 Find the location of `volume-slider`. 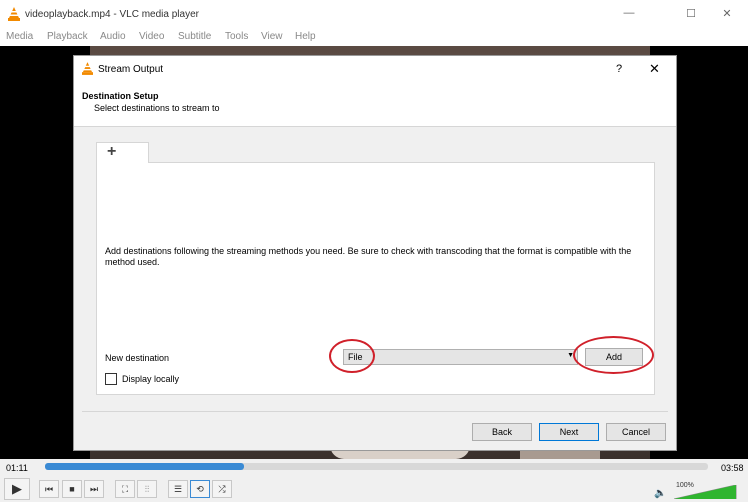

volume-slider is located at coordinates (706, 492).